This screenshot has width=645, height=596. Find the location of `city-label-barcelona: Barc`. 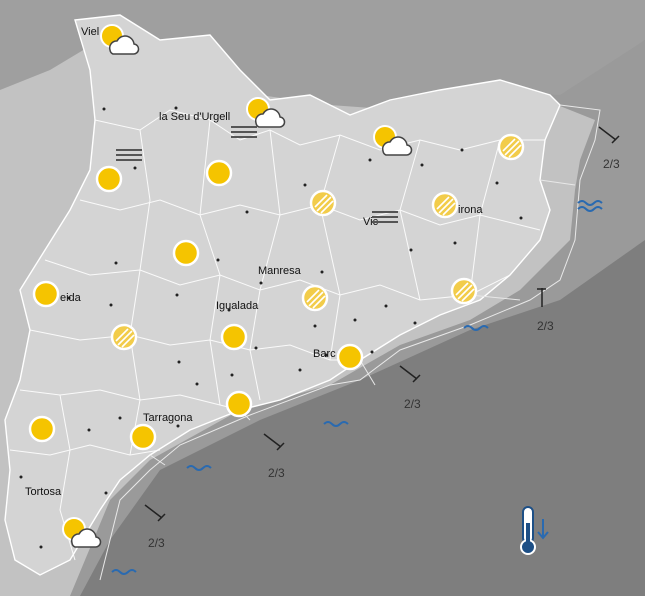

city-label-barcelona: Barc is located at coordinates (324, 354).